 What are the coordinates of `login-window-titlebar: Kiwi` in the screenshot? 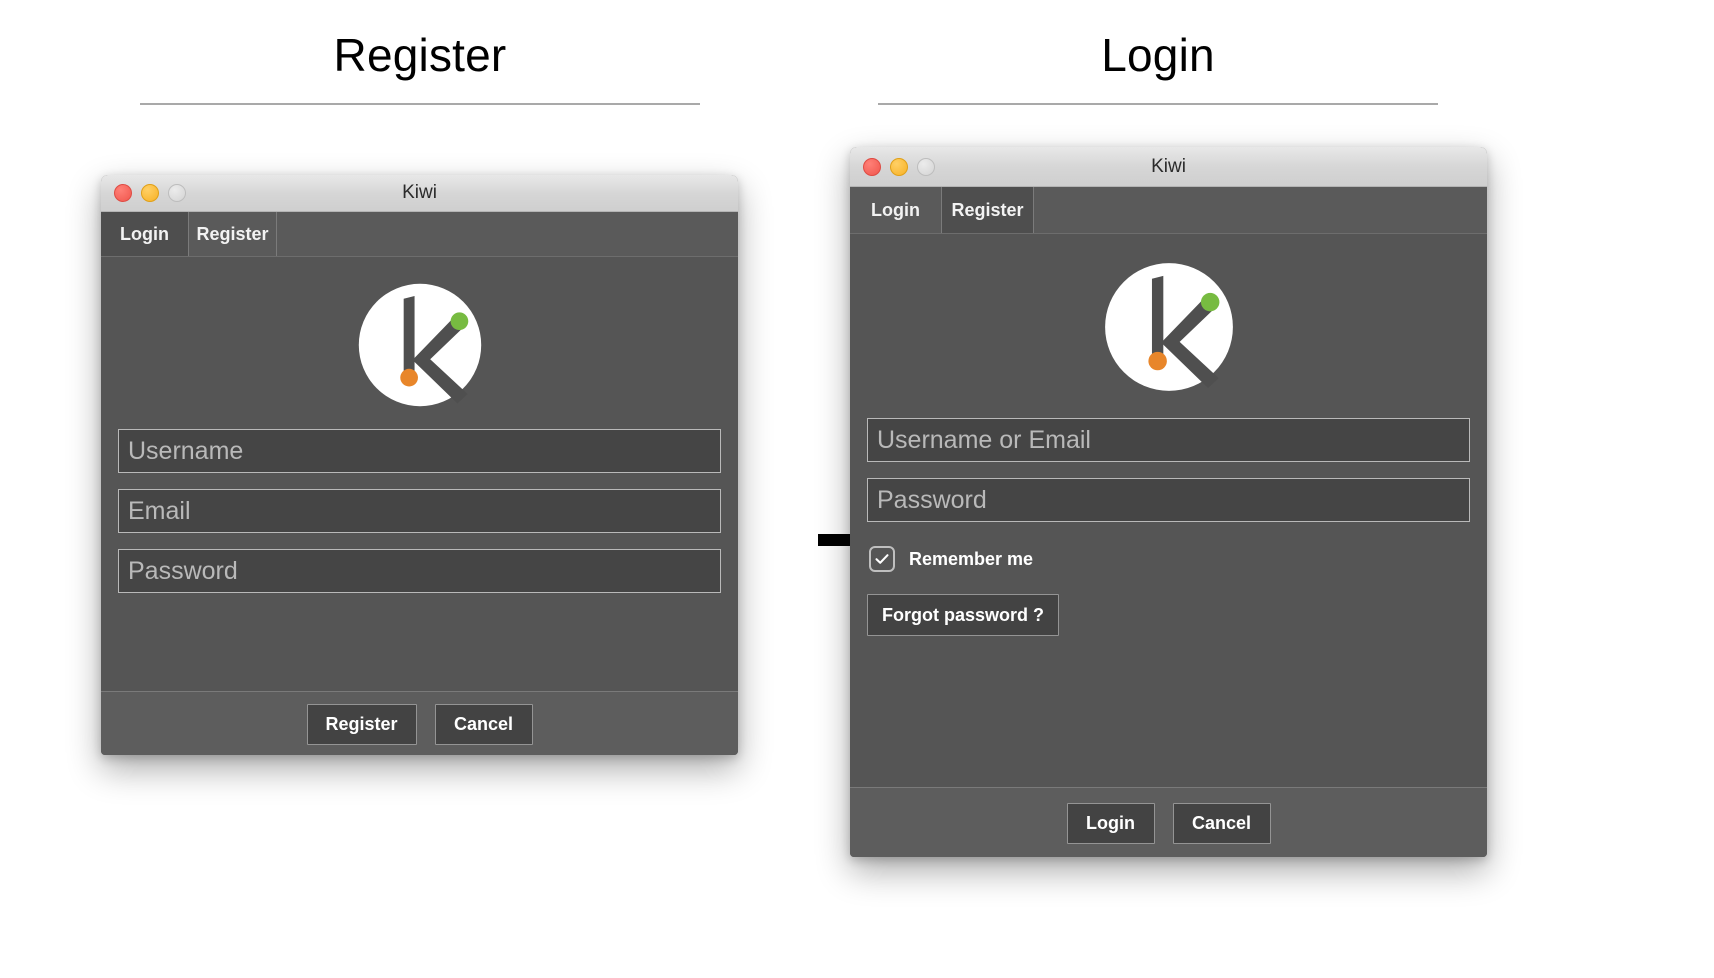 It's located at (1168, 167).